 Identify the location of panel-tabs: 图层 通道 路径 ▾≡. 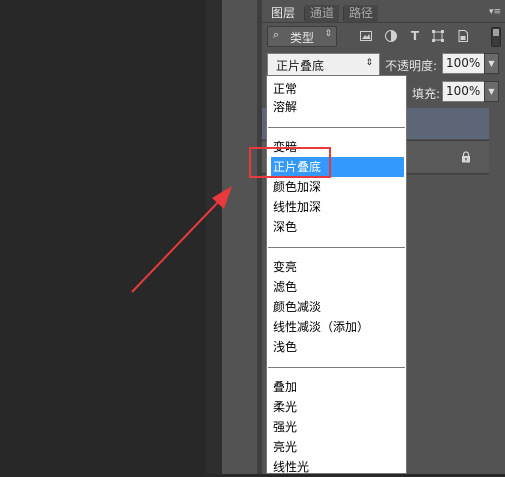
(383, 13).